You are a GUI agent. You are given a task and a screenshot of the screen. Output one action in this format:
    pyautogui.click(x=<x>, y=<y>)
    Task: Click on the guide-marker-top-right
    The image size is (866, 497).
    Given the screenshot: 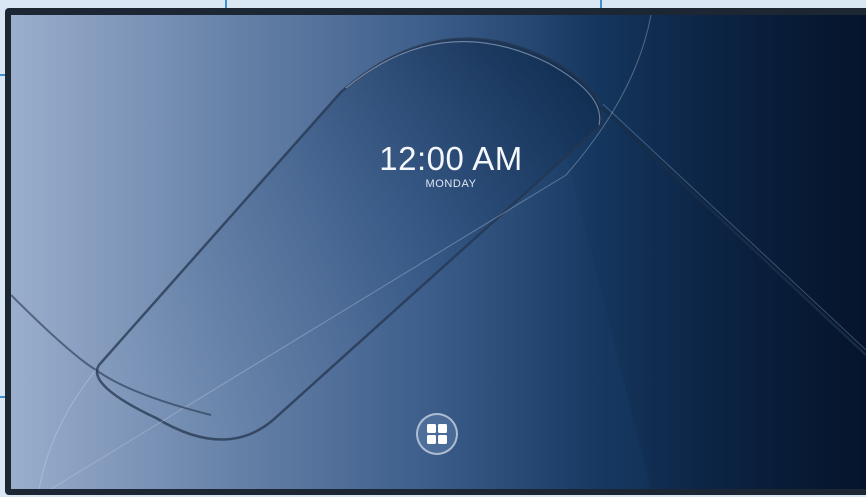 What is the action you would take?
    pyautogui.click(x=601, y=4)
    